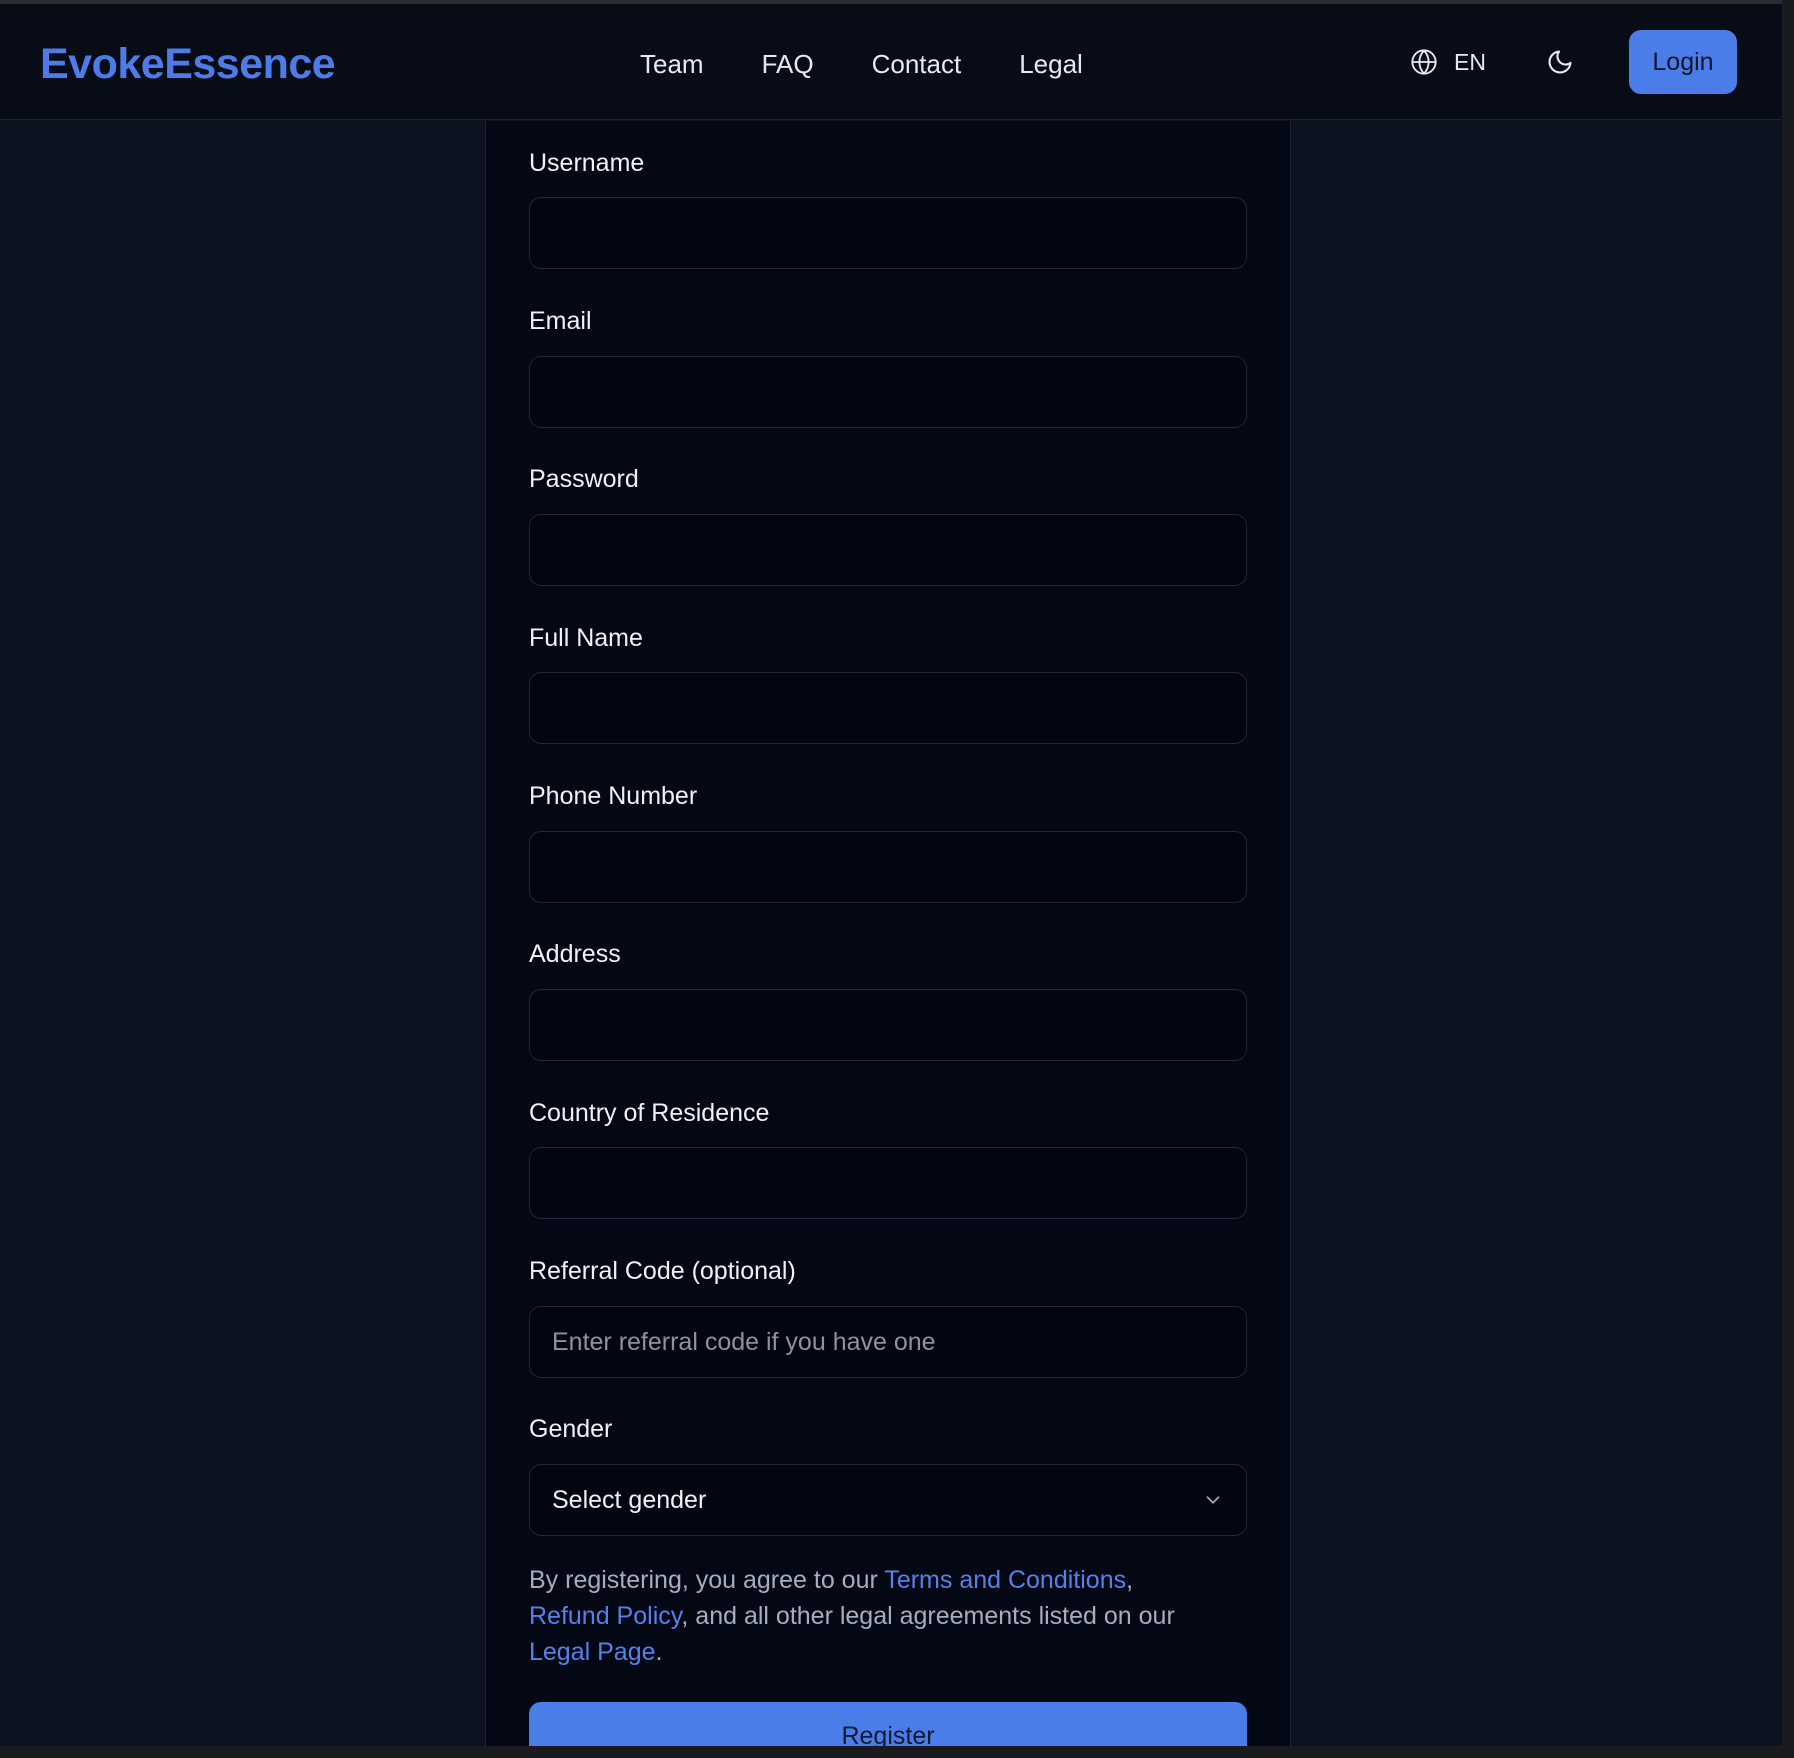  I want to click on terms-link: Terms and Conditions, so click(1005, 1580).